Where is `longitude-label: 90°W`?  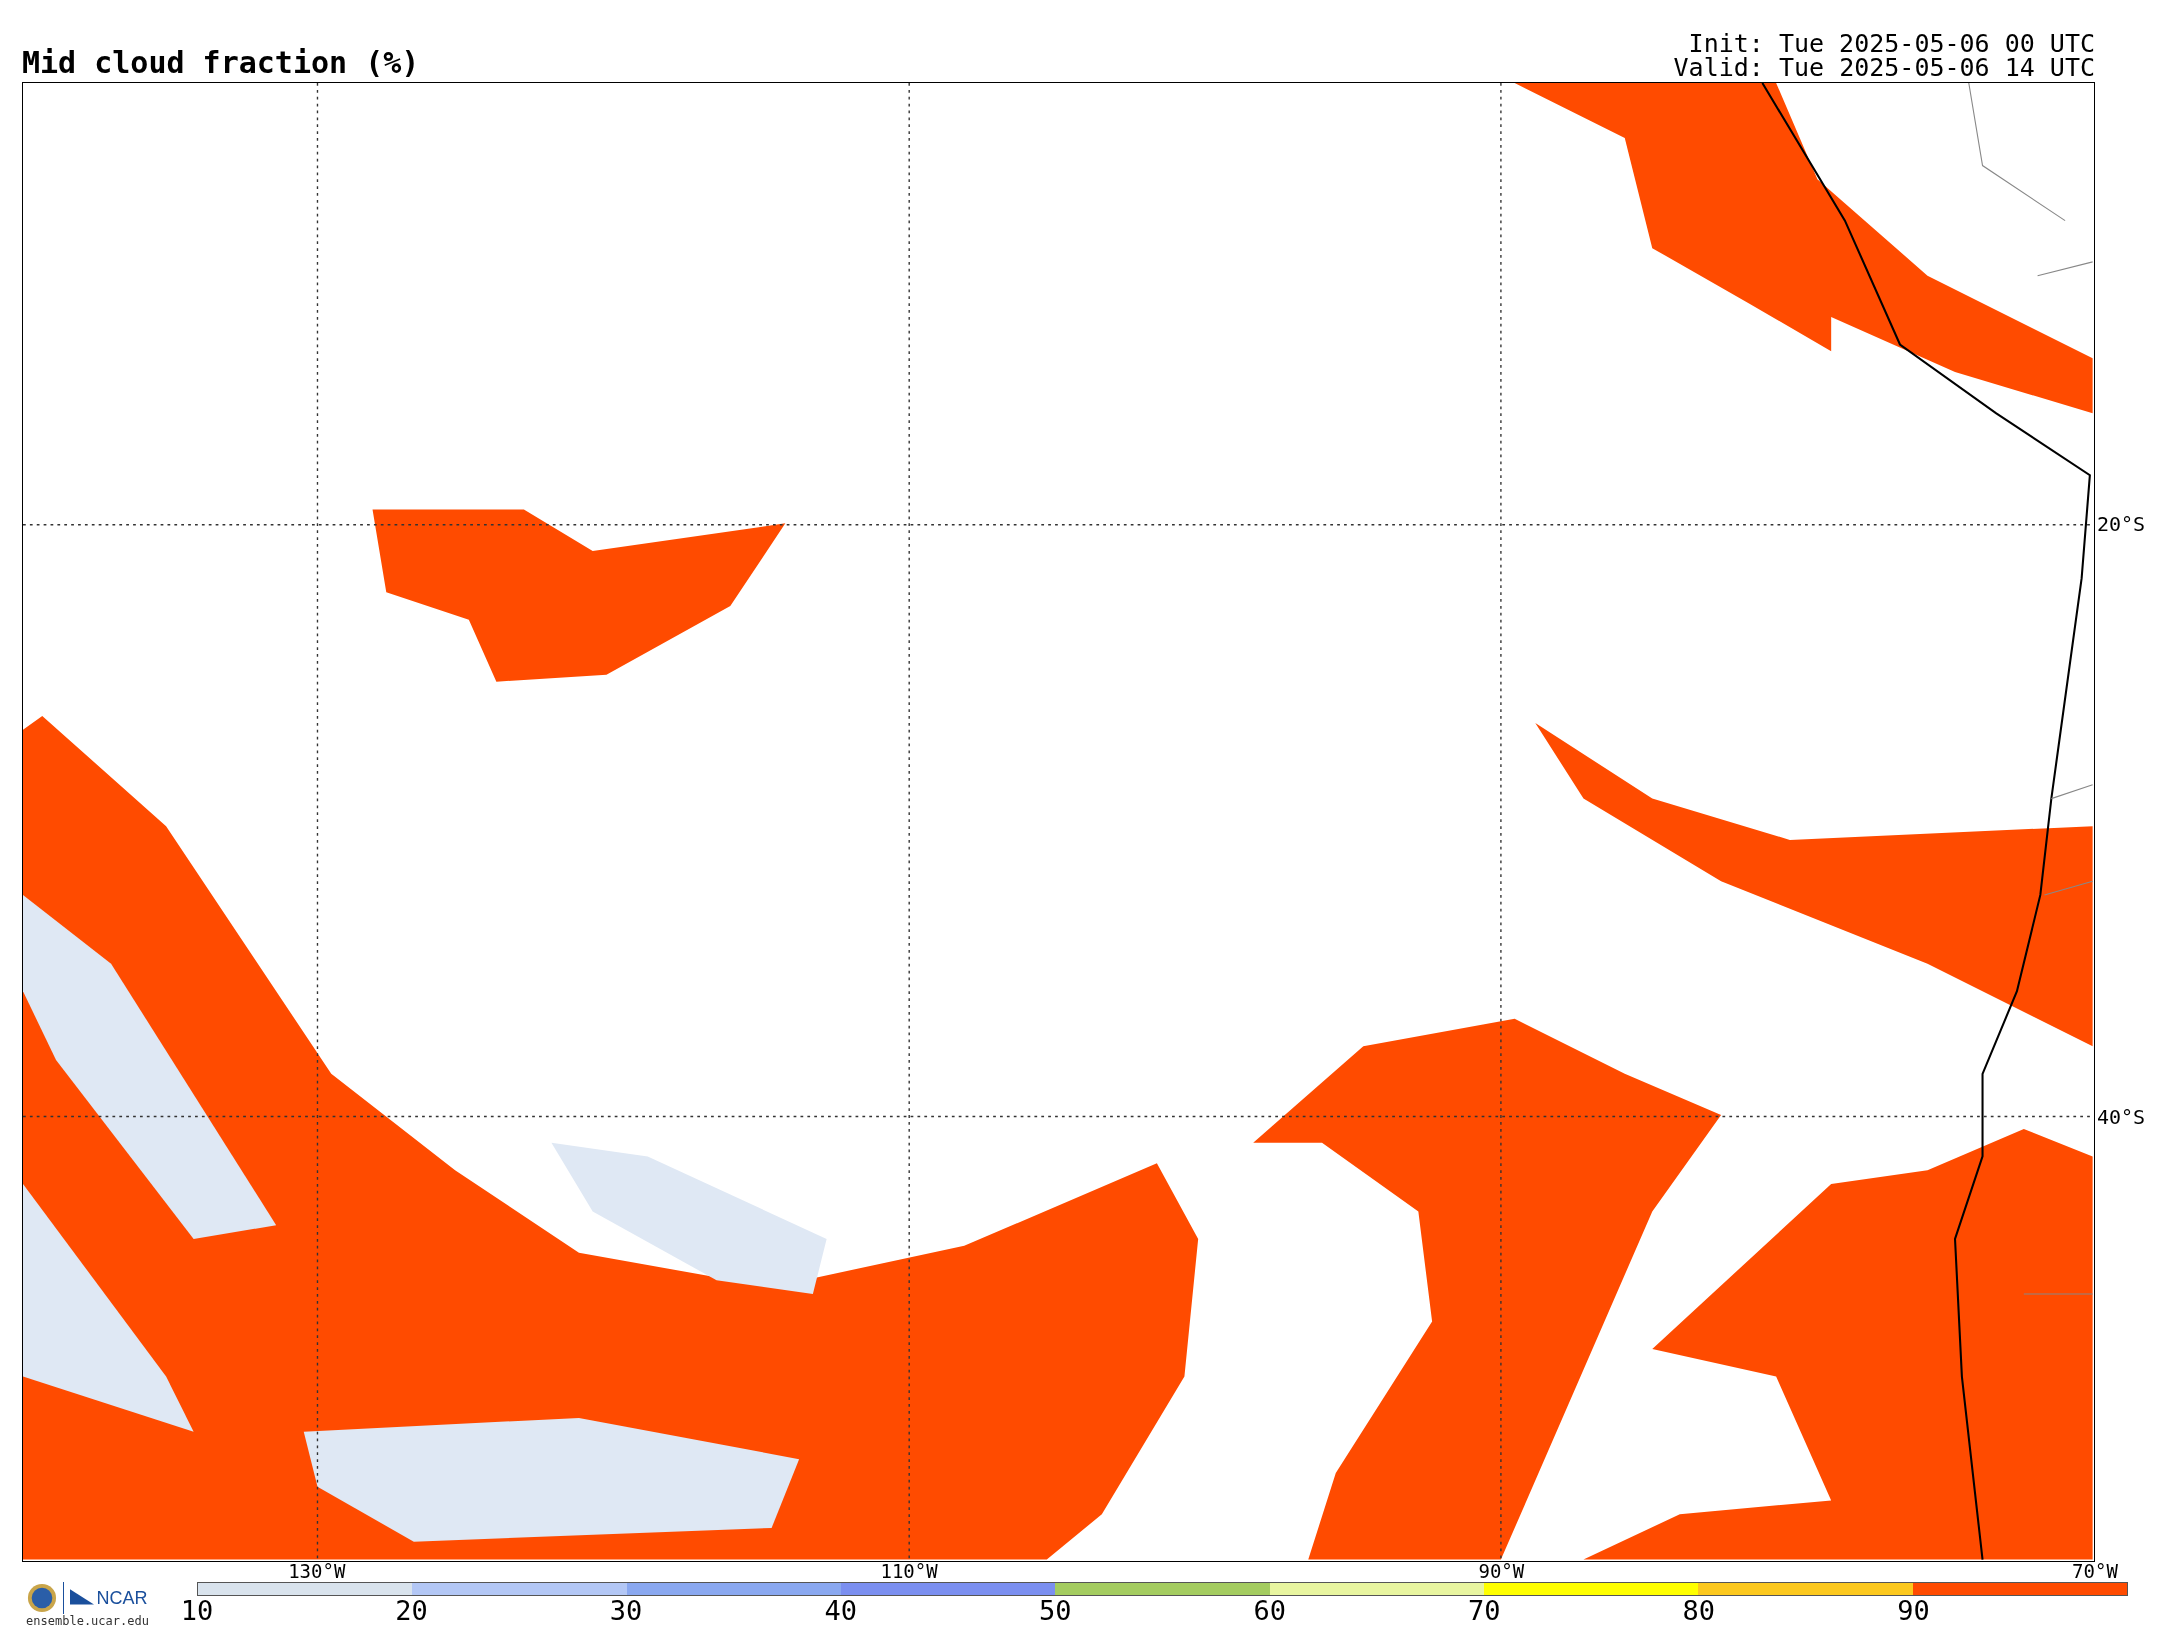 longitude-label: 90°W is located at coordinates (1501, 1571).